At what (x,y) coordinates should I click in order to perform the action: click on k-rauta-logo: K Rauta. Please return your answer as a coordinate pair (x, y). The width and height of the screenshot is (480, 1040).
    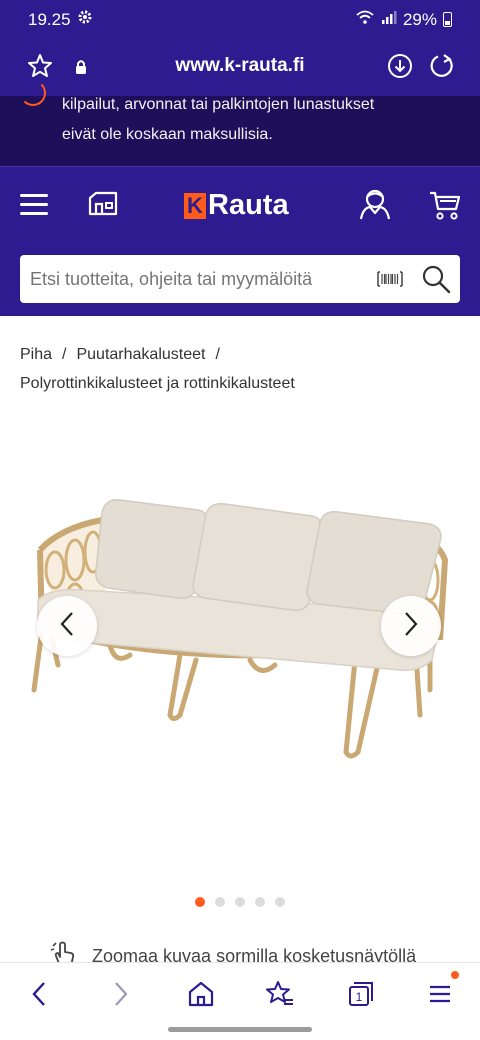
    Looking at the image, I should click on (236, 205).